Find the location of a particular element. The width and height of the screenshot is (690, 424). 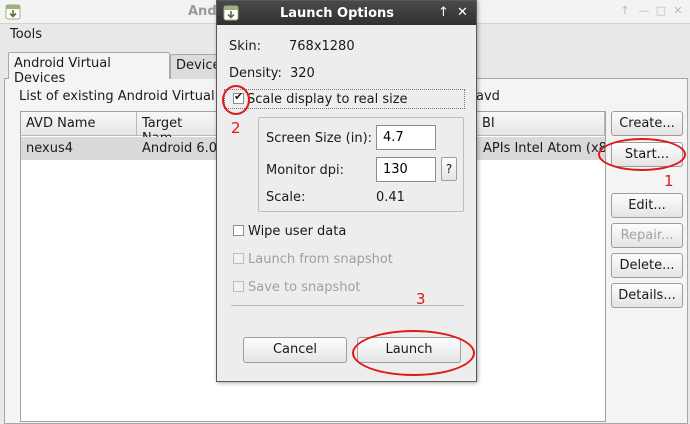

wipe-user-data-checkbox is located at coordinates (238, 230).